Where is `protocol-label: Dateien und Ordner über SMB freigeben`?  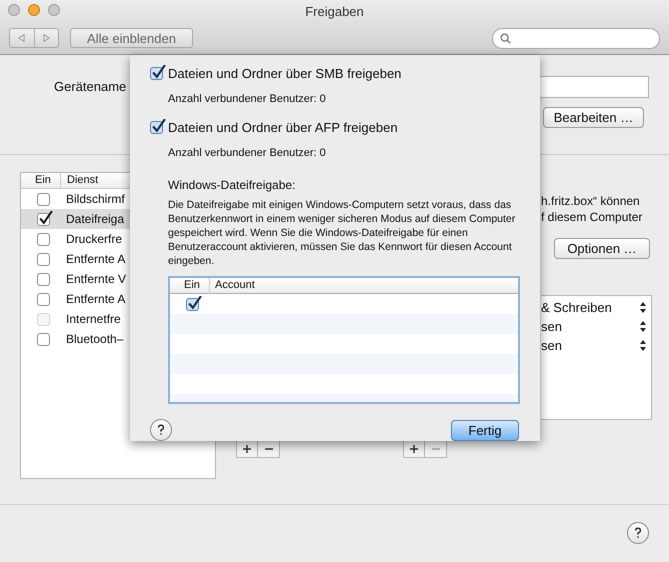
protocol-label: Dateien und Ordner über SMB freigeben is located at coordinates (285, 74).